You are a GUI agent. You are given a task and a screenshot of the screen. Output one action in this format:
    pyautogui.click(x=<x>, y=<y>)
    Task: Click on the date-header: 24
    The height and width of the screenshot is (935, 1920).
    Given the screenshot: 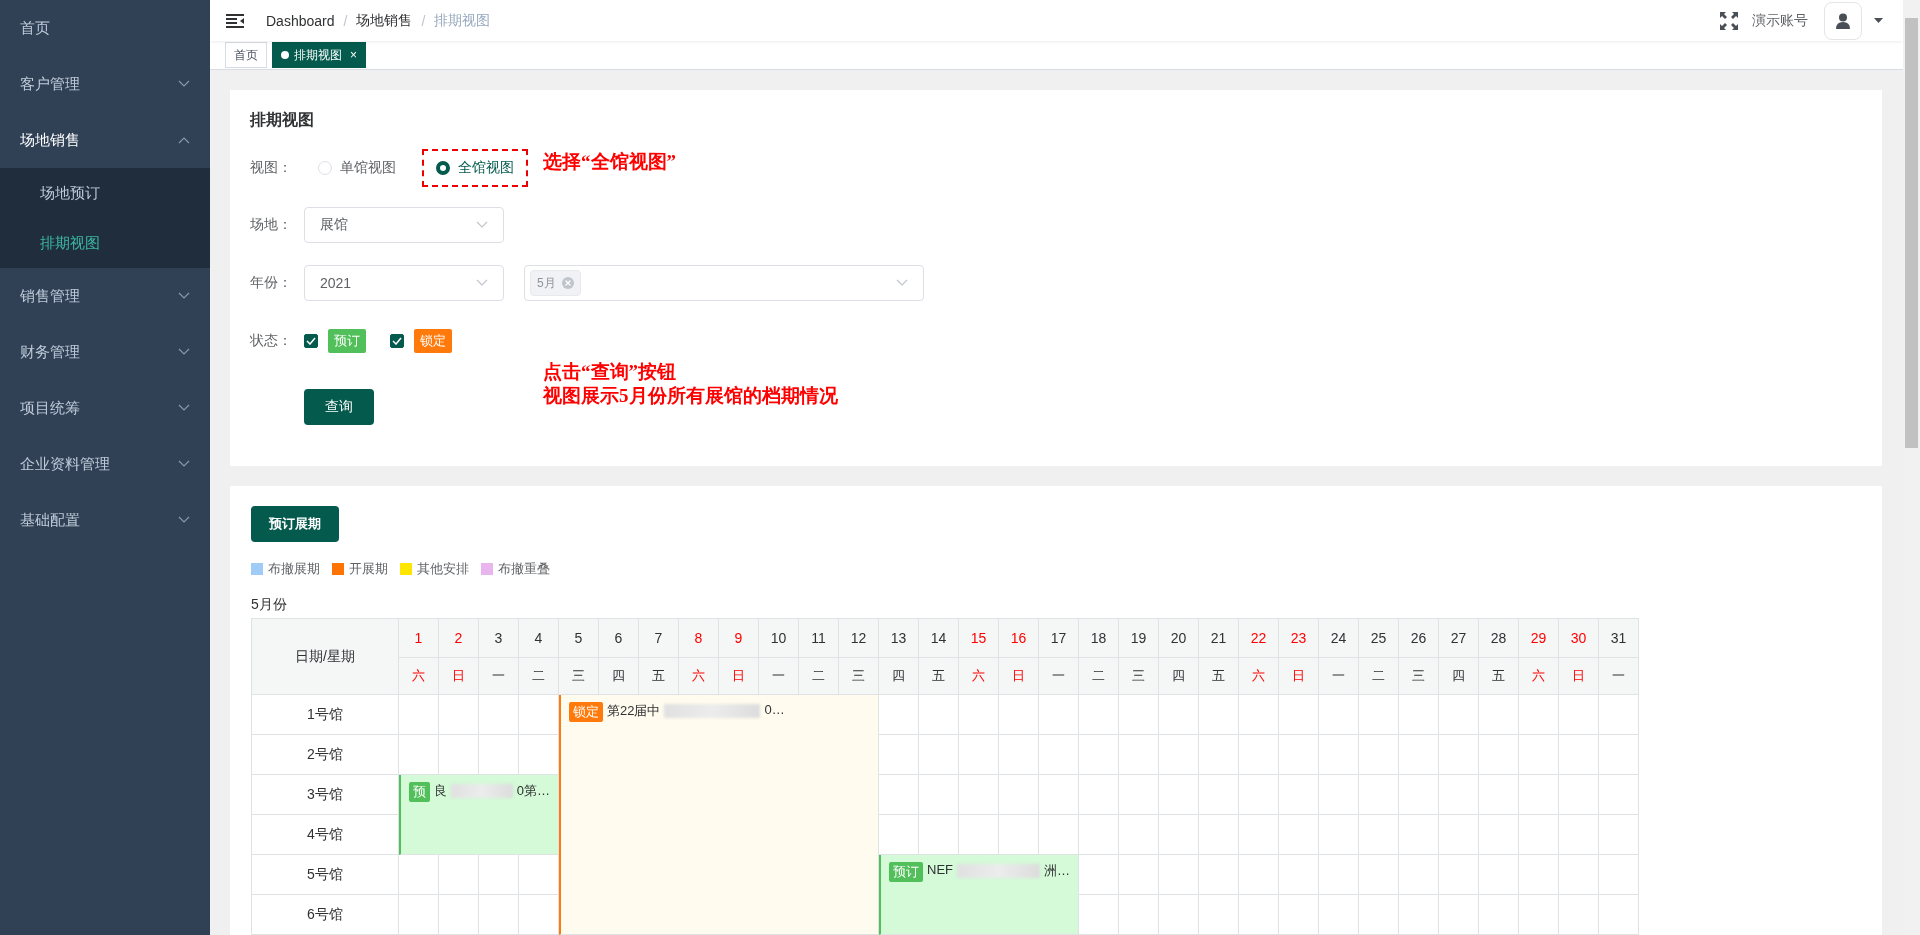 What is the action you would take?
    pyautogui.click(x=1339, y=638)
    